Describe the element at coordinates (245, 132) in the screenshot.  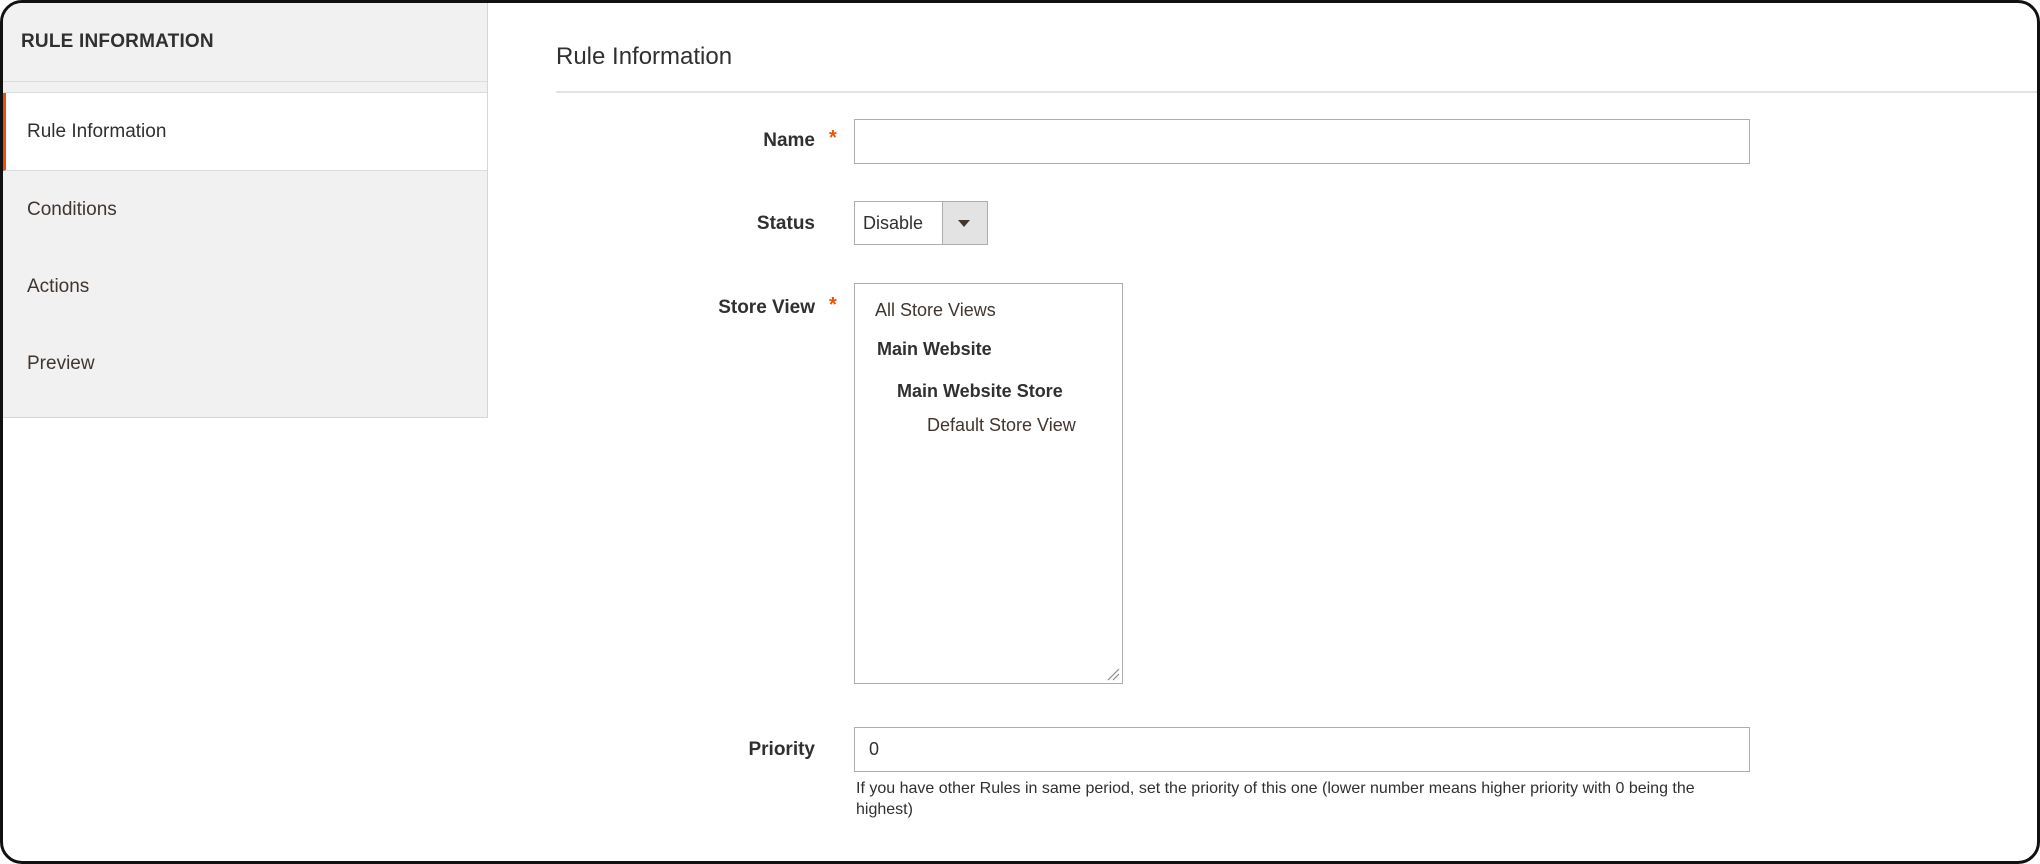
I see `sidebar-item-rule-information: Rule Information` at that location.